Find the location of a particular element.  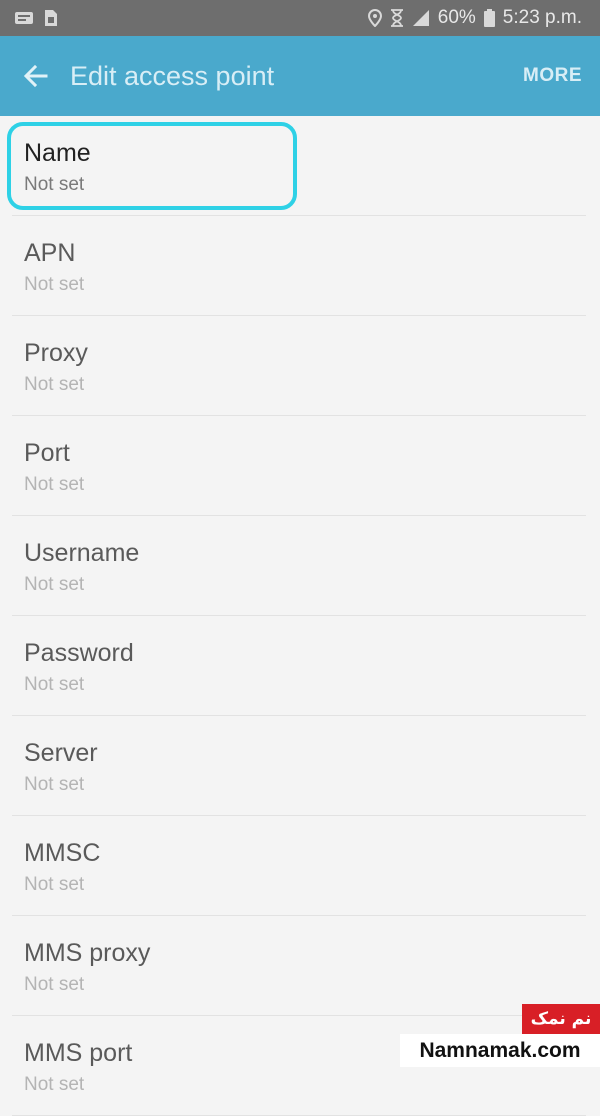

sim-icon is located at coordinates (51, 18).